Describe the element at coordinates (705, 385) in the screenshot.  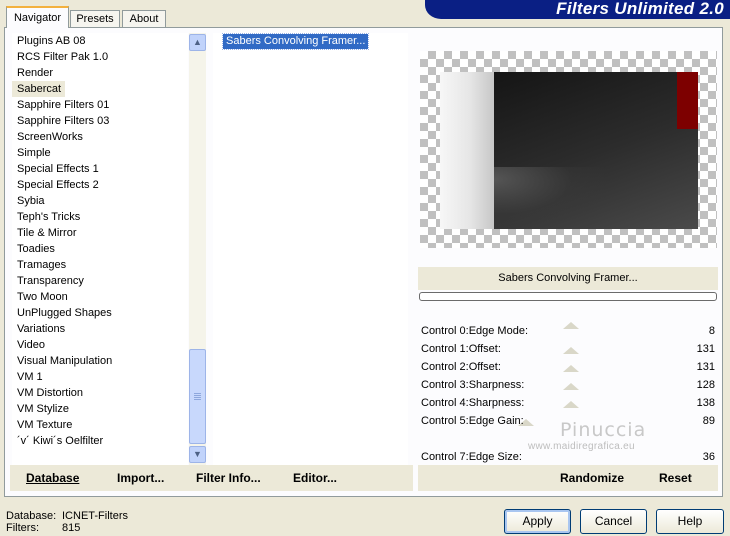
I see `control-3-value: 128` at that location.